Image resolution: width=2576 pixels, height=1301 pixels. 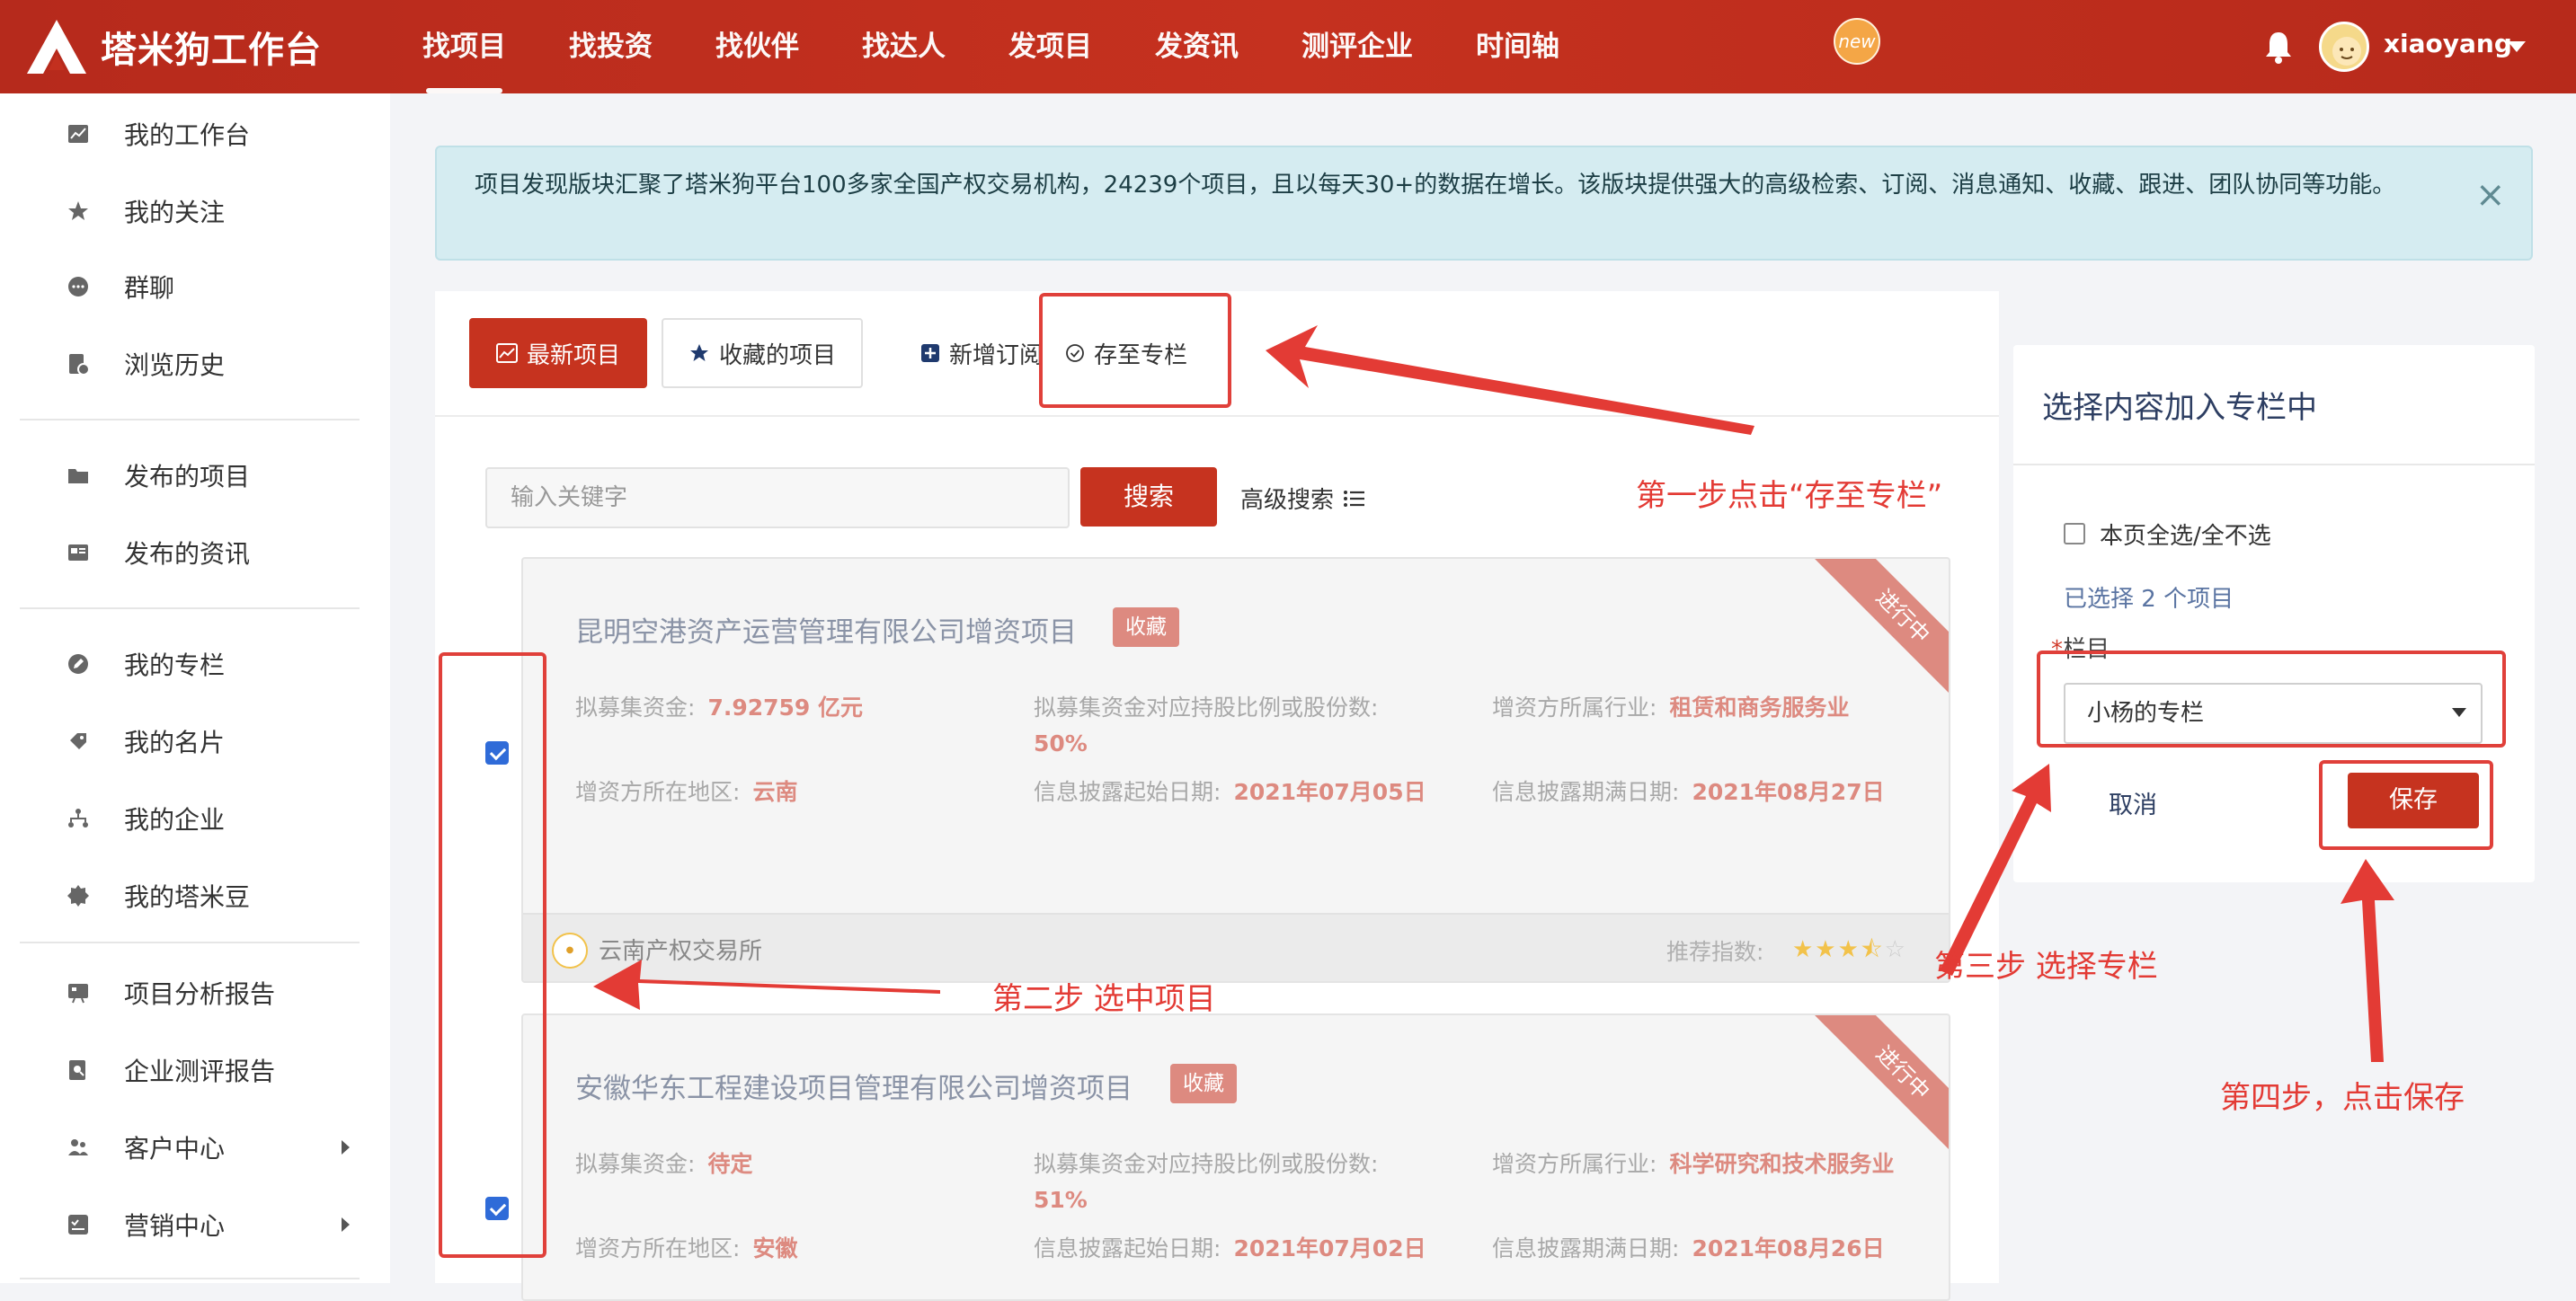 I want to click on exchange-logo-icon: ●, so click(x=570, y=951).